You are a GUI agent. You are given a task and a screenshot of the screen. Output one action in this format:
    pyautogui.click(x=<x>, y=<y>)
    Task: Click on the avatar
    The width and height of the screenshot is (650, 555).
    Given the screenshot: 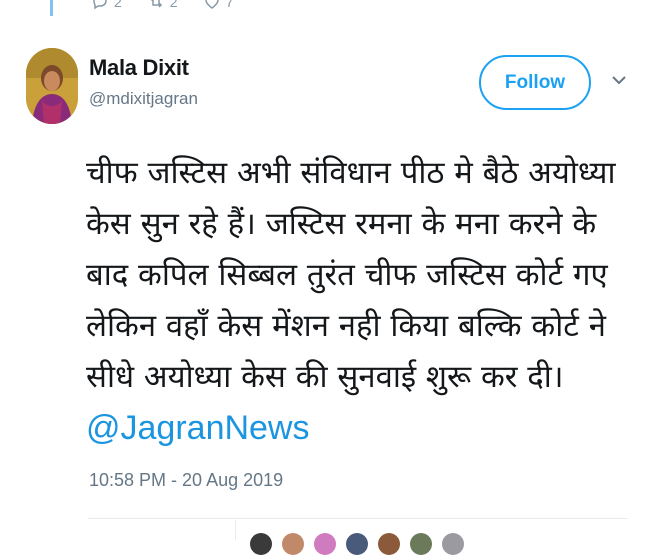 What is the action you would take?
    pyautogui.click(x=52, y=86)
    